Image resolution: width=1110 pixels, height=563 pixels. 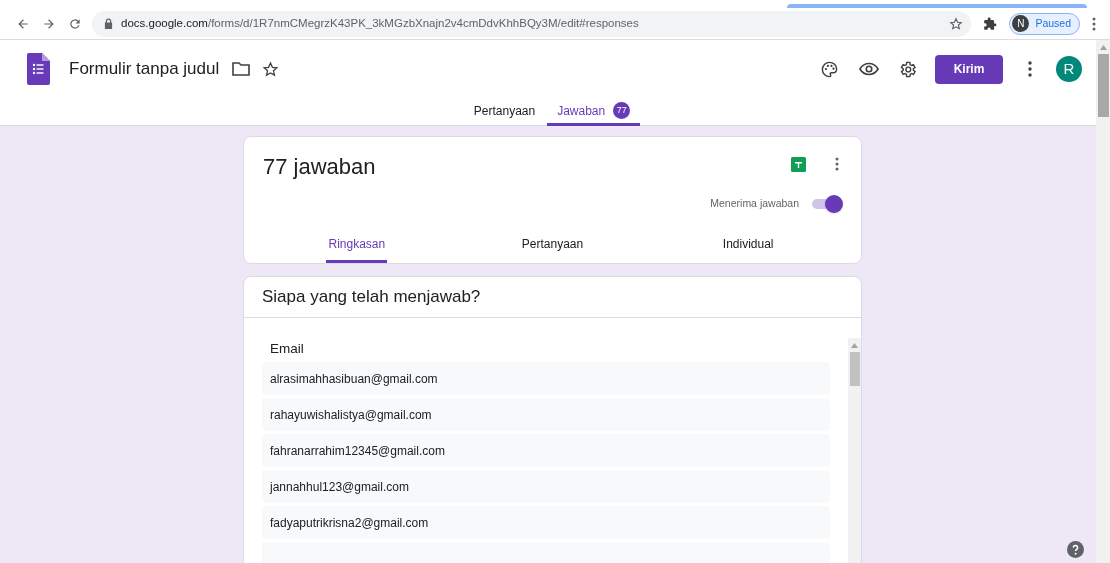 I want to click on help-icon, so click(x=1075, y=549).